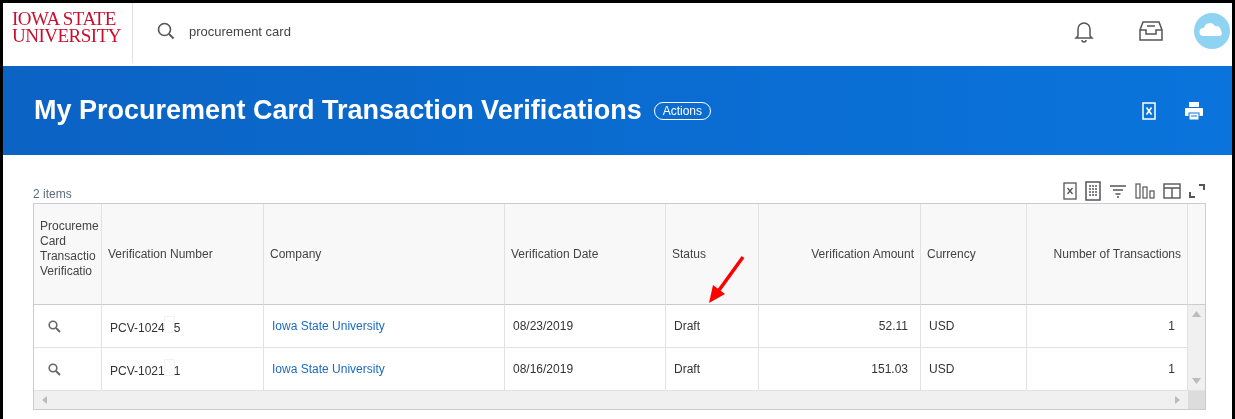 Image resolution: width=1235 pixels, height=419 pixels. What do you see at coordinates (1151, 31) in the screenshot?
I see `inbox-tray-icon` at bounding box center [1151, 31].